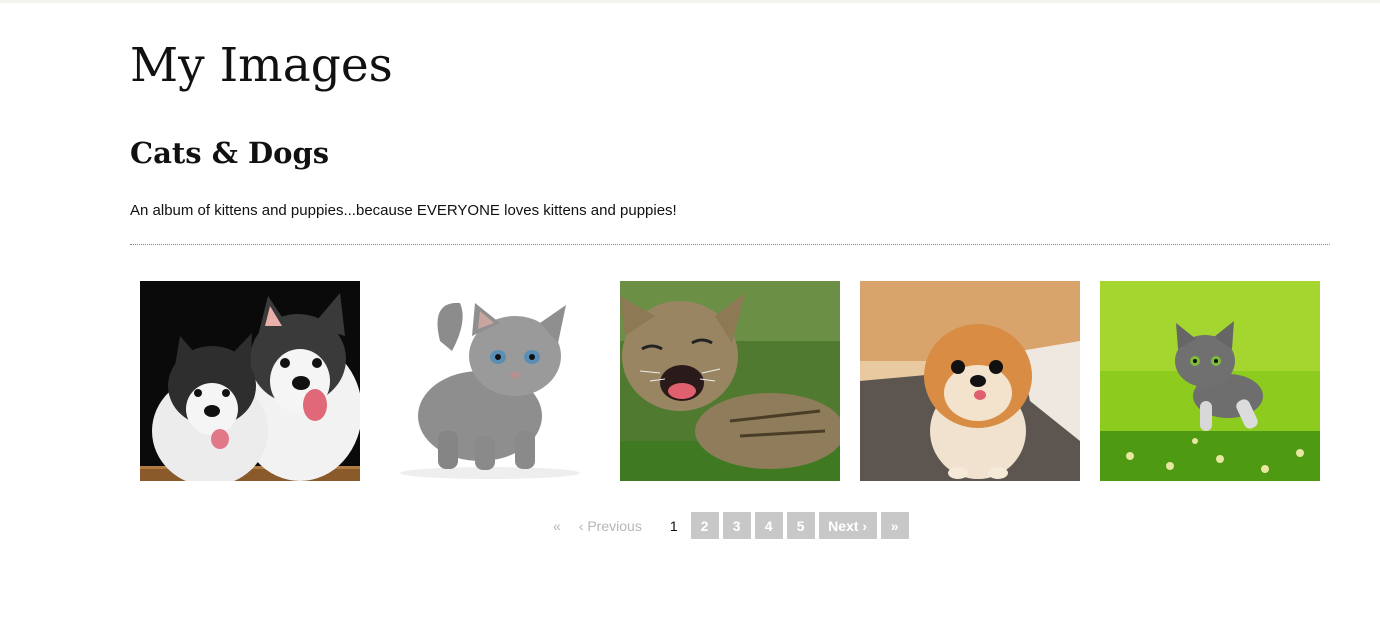  What do you see at coordinates (768, 525) in the screenshot?
I see `pagination-page-4: 4` at bounding box center [768, 525].